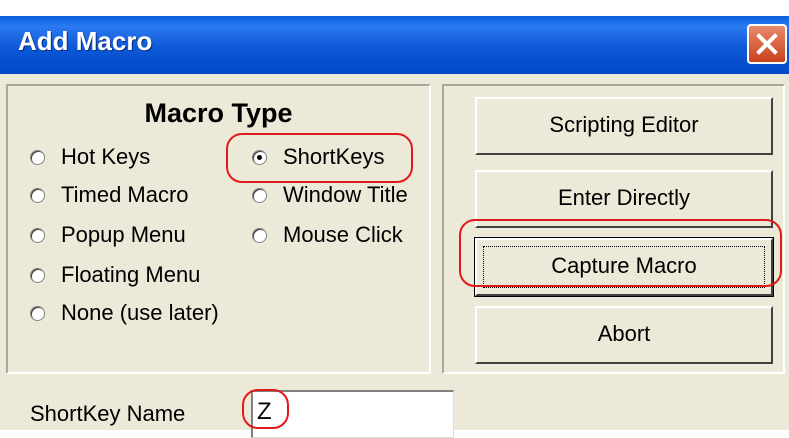 The width and height of the screenshot is (789, 438). What do you see at coordinates (345, 194) in the screenshot?
I see `radio-label: Window Title` at bounding box center [345, 194].